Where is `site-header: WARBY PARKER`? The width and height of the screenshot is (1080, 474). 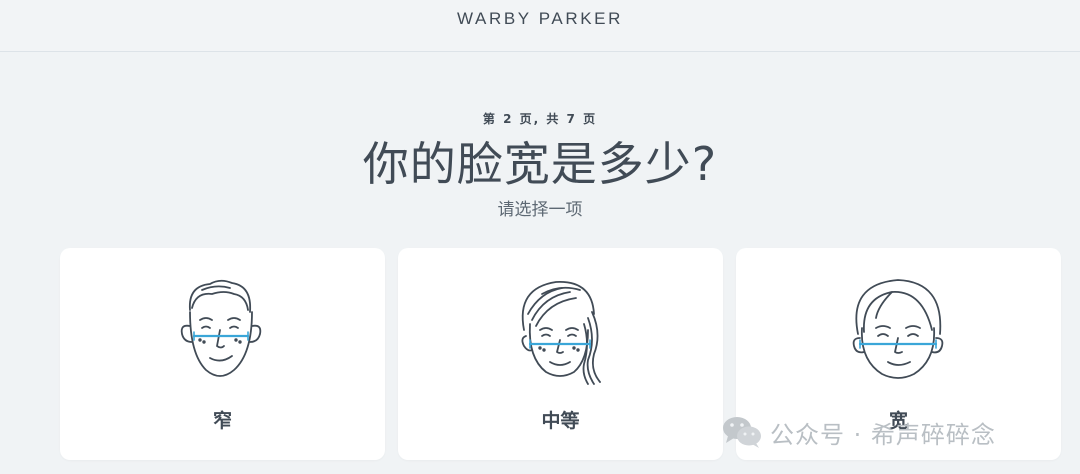 site-header: WARBY PARKER is located at coordinates (540, 26).